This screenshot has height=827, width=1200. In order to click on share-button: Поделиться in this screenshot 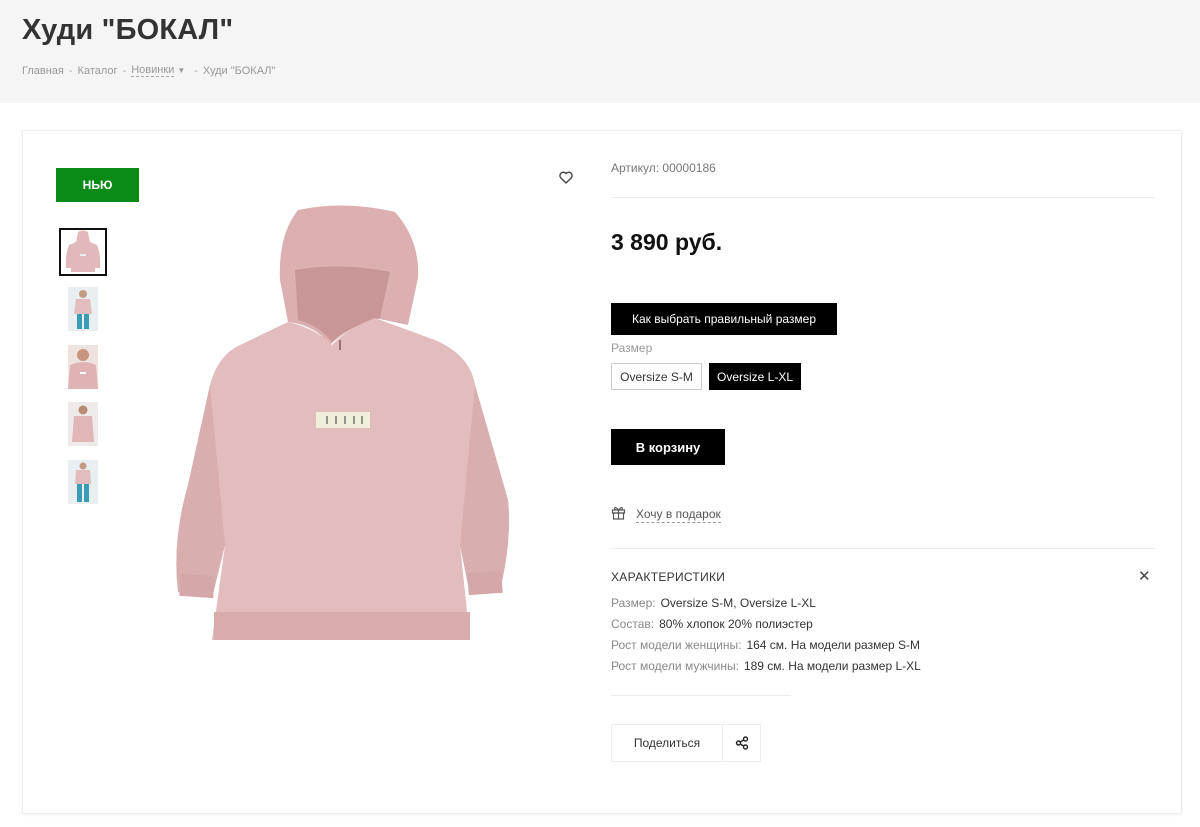, I will do `click(686, 743)`.